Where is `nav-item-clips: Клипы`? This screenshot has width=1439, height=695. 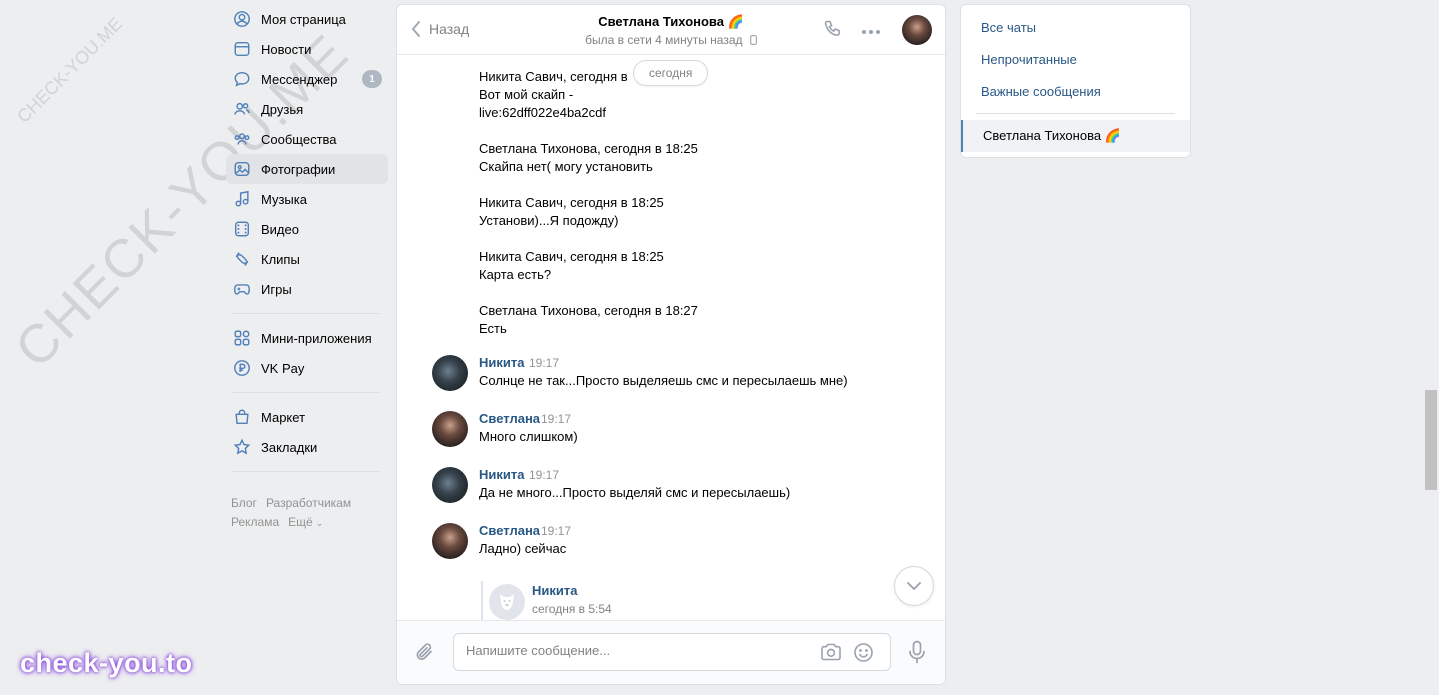 nav-item-clips: Клипы is located at coordinates (307, 259).